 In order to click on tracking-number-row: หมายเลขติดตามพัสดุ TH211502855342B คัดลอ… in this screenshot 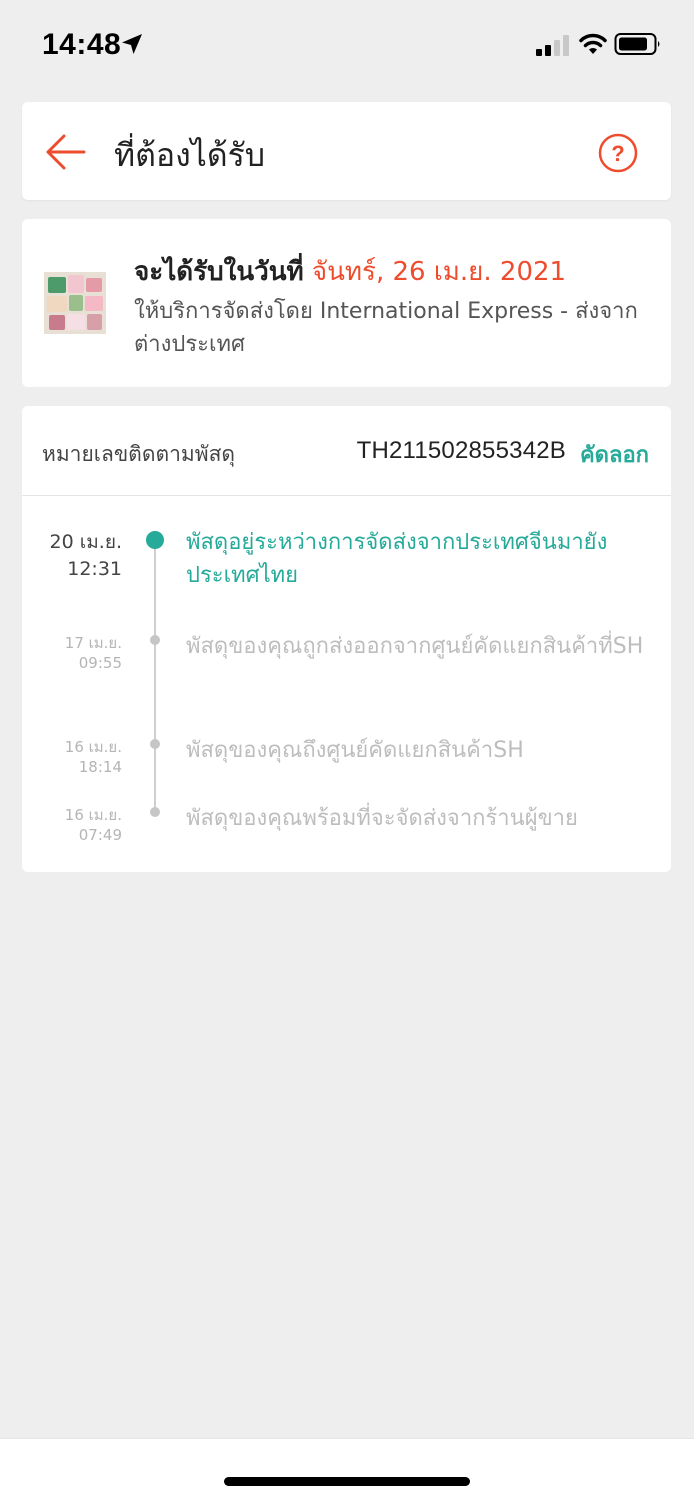, I will do `click(346, 451)`.